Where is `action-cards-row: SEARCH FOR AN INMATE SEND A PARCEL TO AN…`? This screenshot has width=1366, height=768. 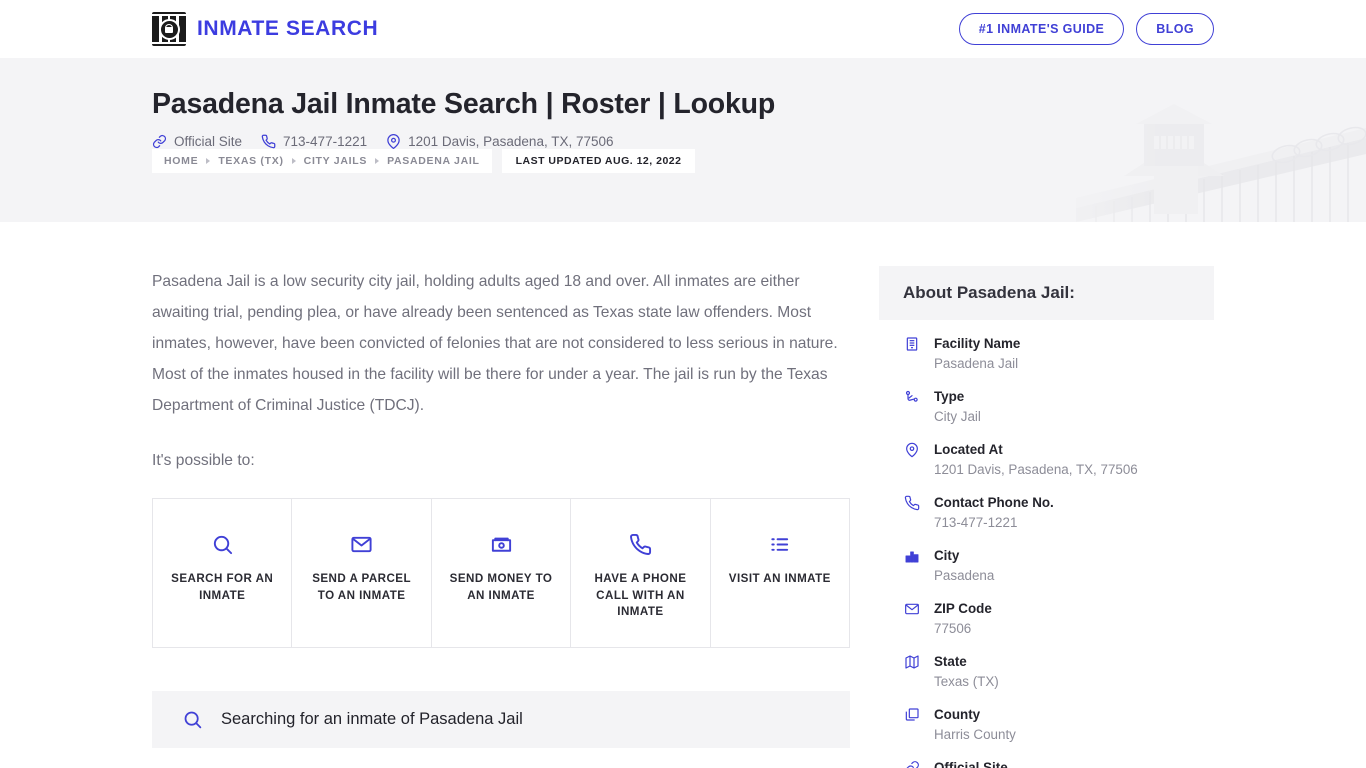 action-cards-row: SEARCH FOR AN INMATE SEND A PARCEL TO AN… is located at coordinates (501, 573).